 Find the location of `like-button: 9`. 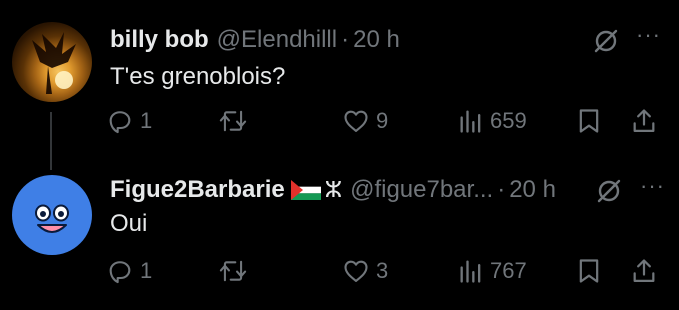

like-button: 9 is located at coordinates (365, 121).